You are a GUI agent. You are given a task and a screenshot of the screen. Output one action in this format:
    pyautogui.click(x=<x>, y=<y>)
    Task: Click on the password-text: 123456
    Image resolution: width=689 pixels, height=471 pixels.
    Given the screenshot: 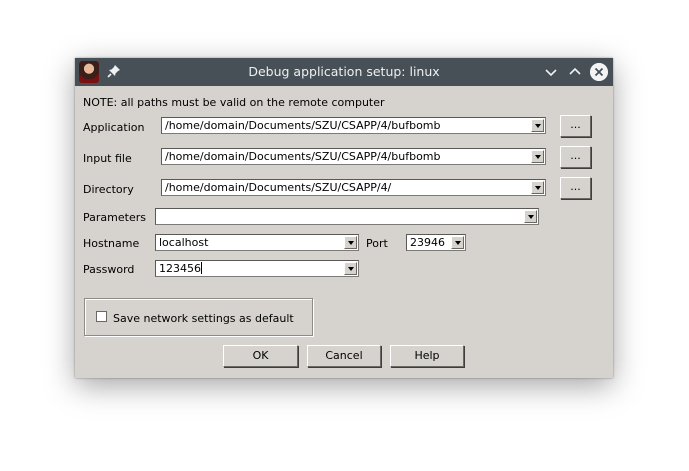 What is the action you would take?
    pyautogui.click(x=180, y=268)
    